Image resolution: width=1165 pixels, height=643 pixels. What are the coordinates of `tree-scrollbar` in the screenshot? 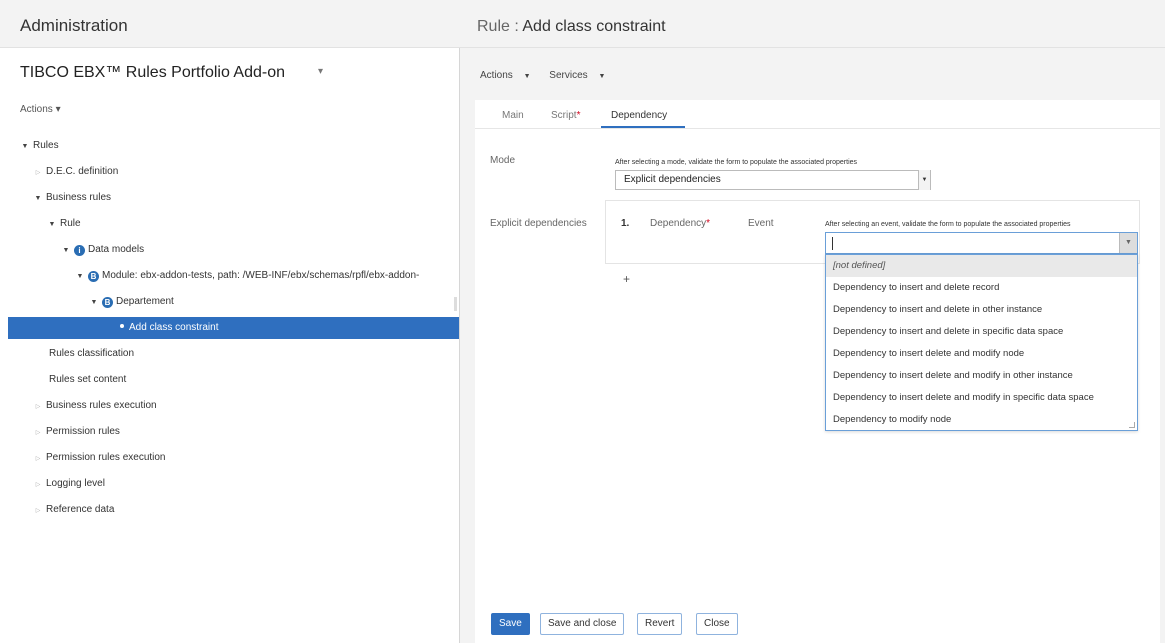 It's located at (455, 304).